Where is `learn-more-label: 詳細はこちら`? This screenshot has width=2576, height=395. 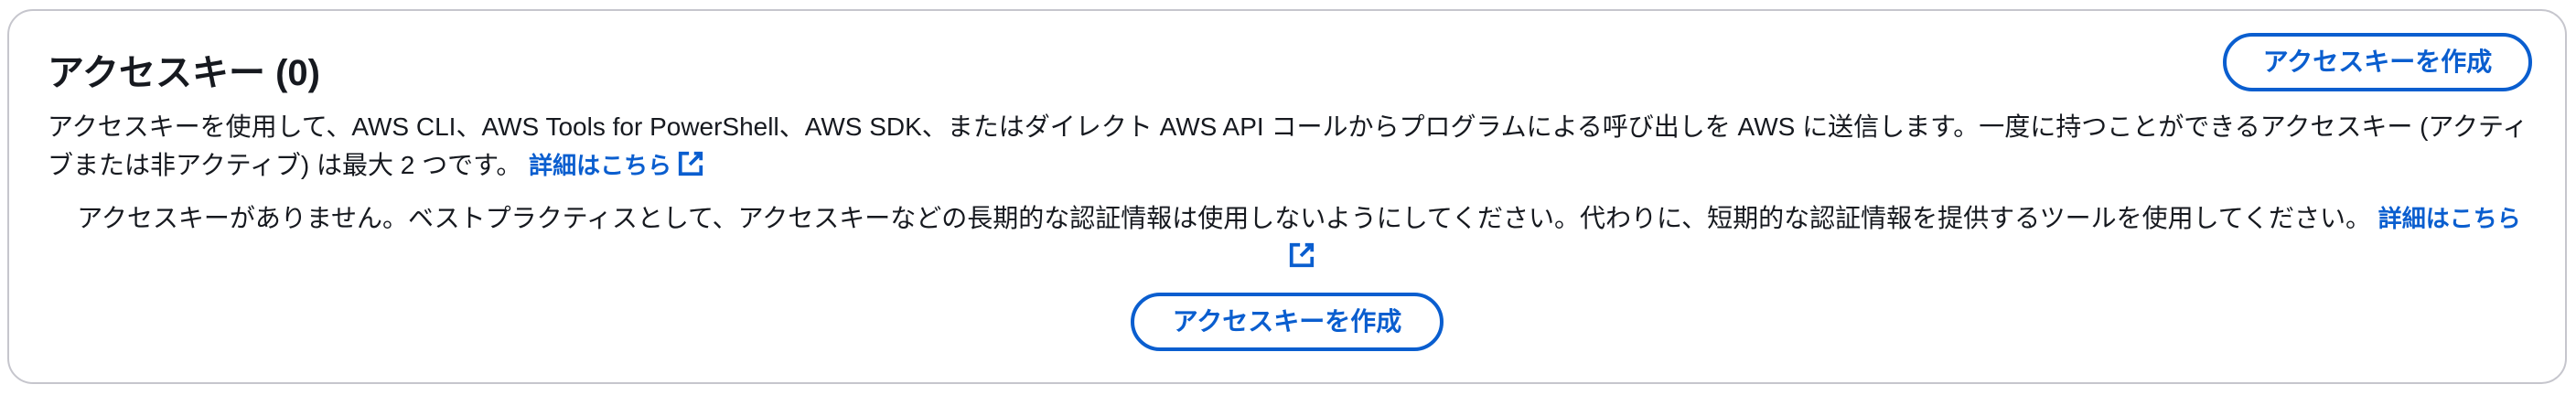 learn-more-label: 詳細はこちら is located at coordinates (600, 165).